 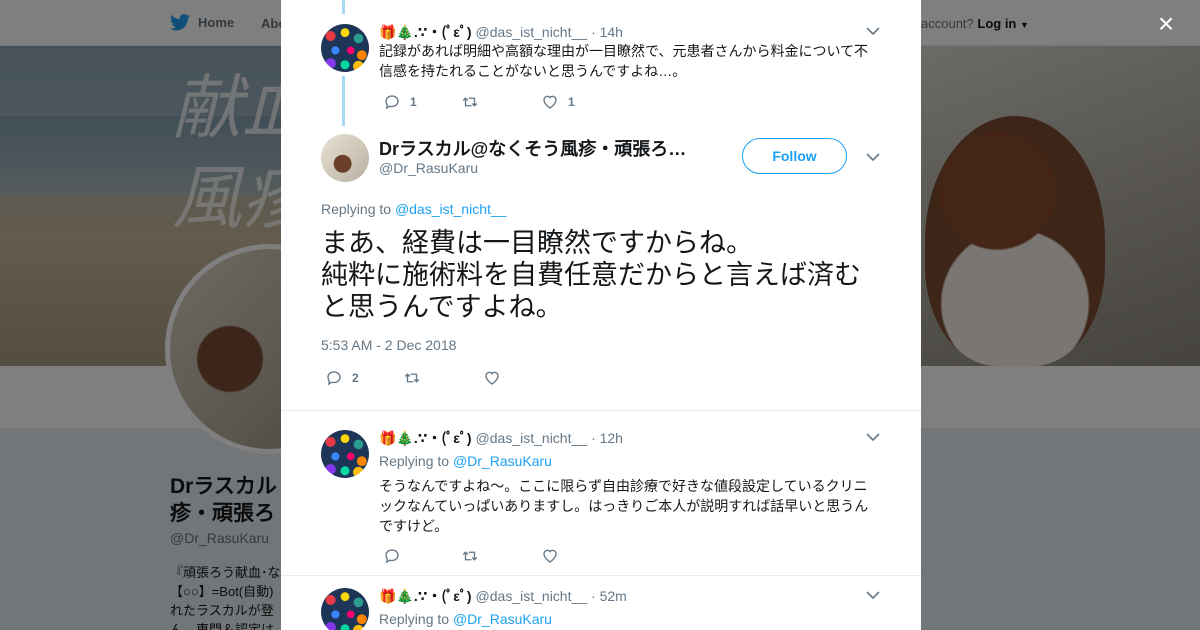 What do you see at coordinates (607, 438) in the screenshot?
I see `tweet-timestamp: · 12h` at bounding box center [607, 438].